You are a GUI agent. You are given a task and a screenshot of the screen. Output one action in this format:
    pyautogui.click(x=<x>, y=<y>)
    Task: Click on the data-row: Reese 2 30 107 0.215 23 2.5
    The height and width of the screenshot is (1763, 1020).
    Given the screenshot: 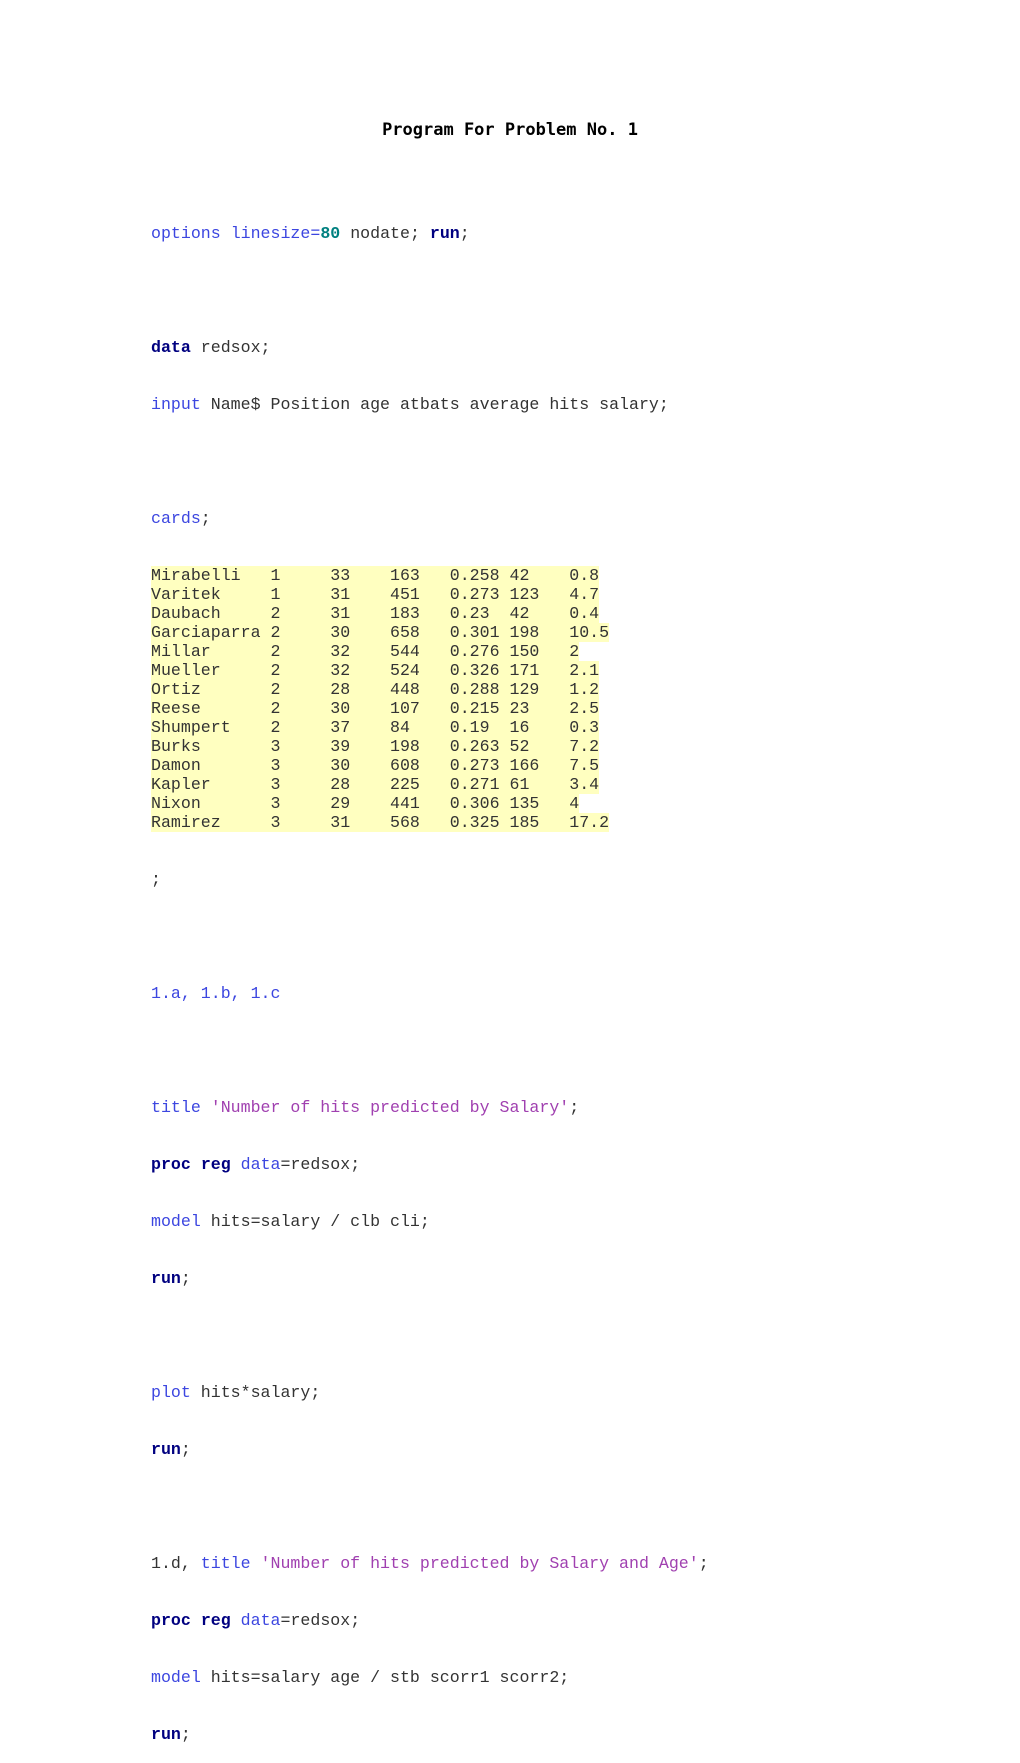 What is the action you would take?
    pyautogui.click(x=430, y=708)
    